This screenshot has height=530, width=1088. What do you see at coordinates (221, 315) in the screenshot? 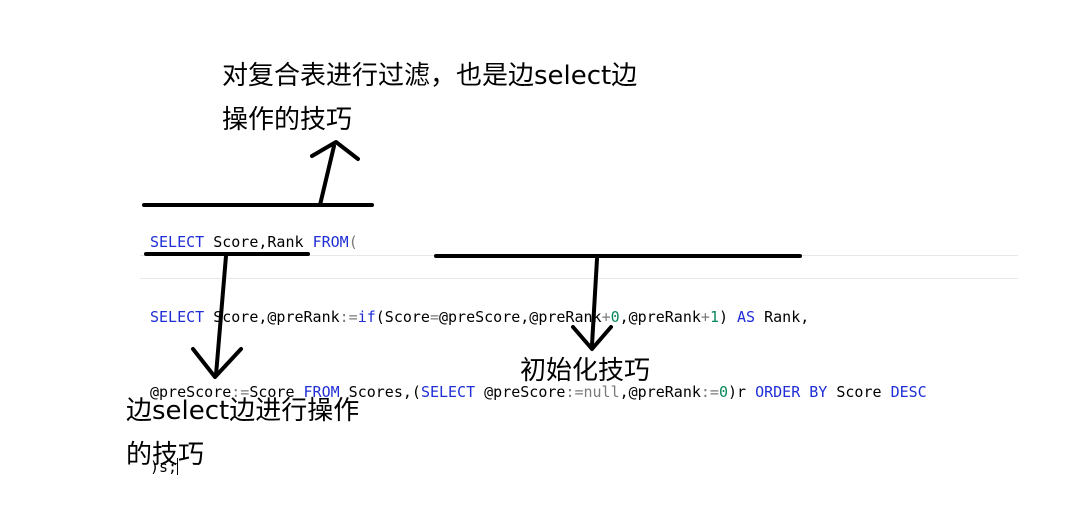
I see `arrow-down-left-shaft` at bounding box center [221, 315].